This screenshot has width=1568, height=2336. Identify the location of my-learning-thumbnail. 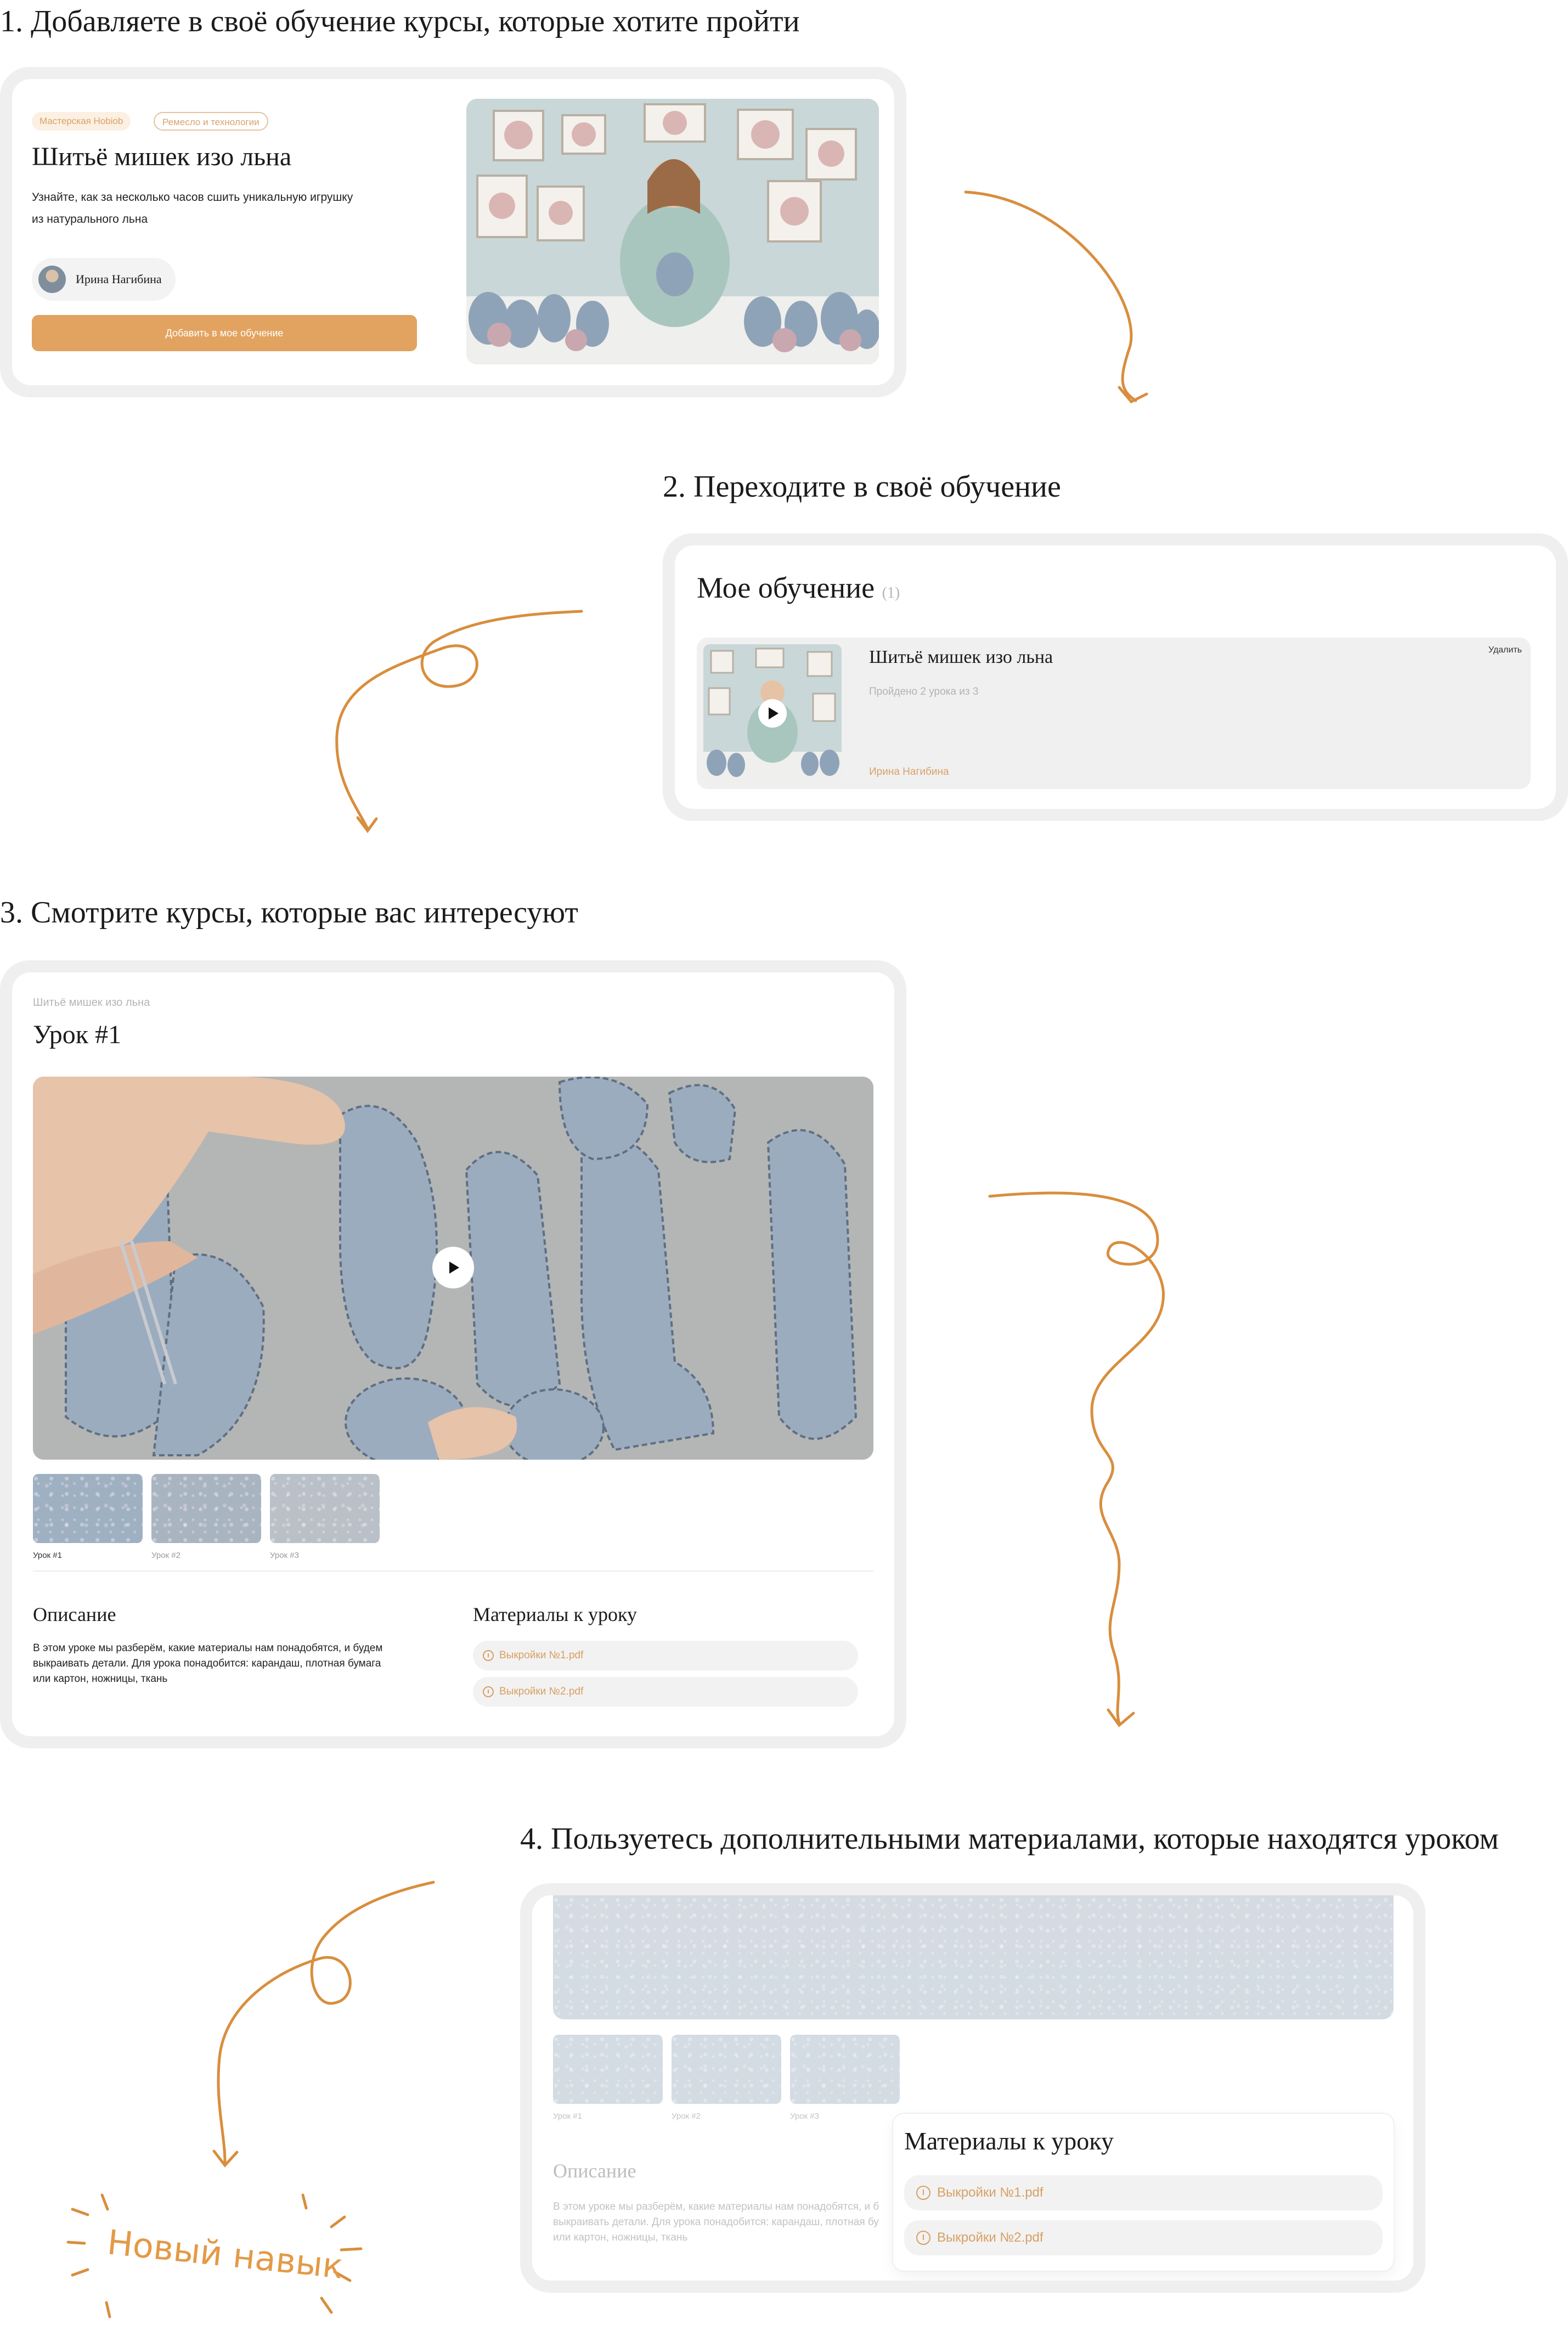
(772, 713).